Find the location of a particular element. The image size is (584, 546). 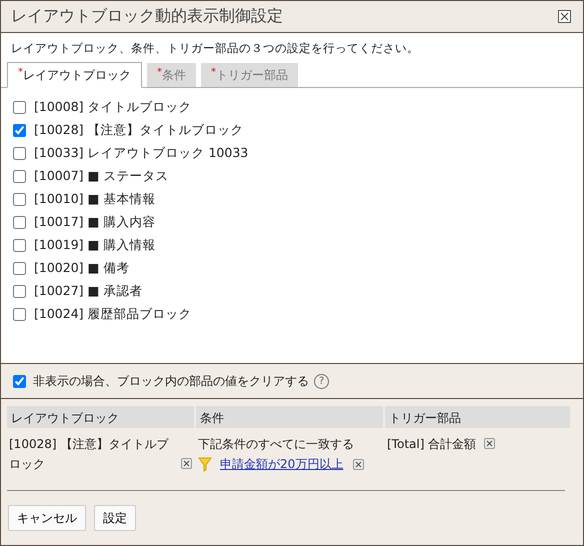

tab: *レイアウトブロック is located at coordinates (74, 75).